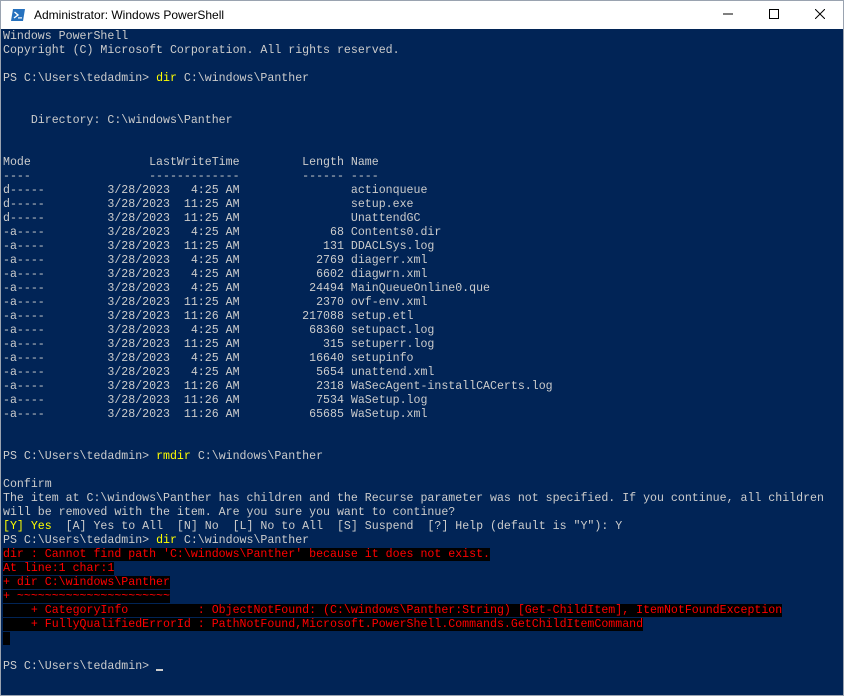 The width and height of the screenshot is (844, 696). I want to click on output-line: Mode LastWriteTime Length Name, so click(191, 162).